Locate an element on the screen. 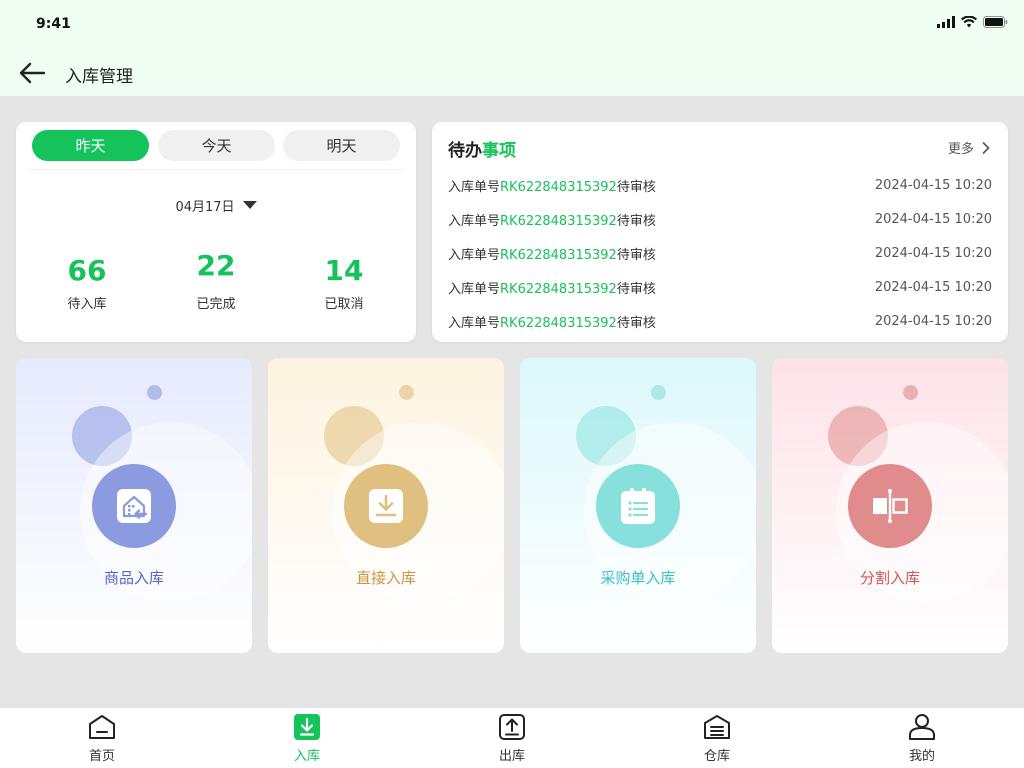 The image size is (1024, 768). stat-completed-label: 已完成 is located at coordinates (216, 304).